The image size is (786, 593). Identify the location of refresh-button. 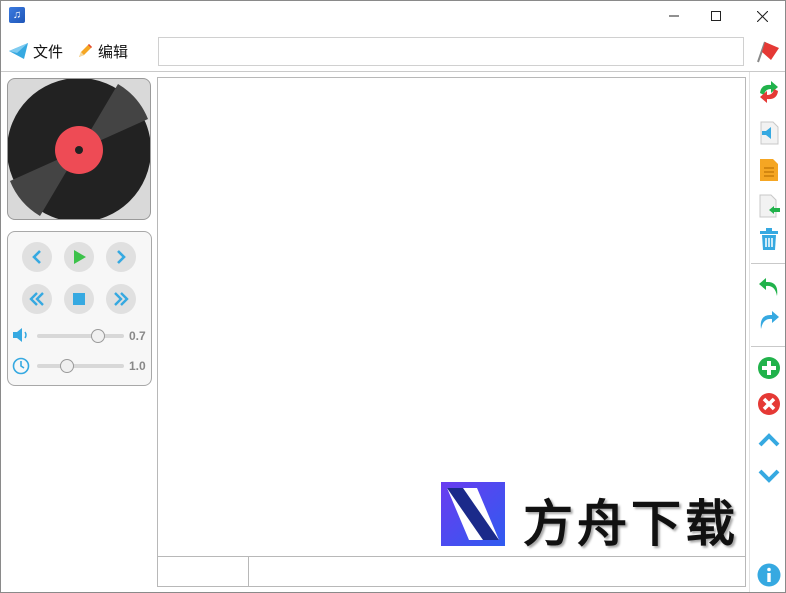
(769, 92).